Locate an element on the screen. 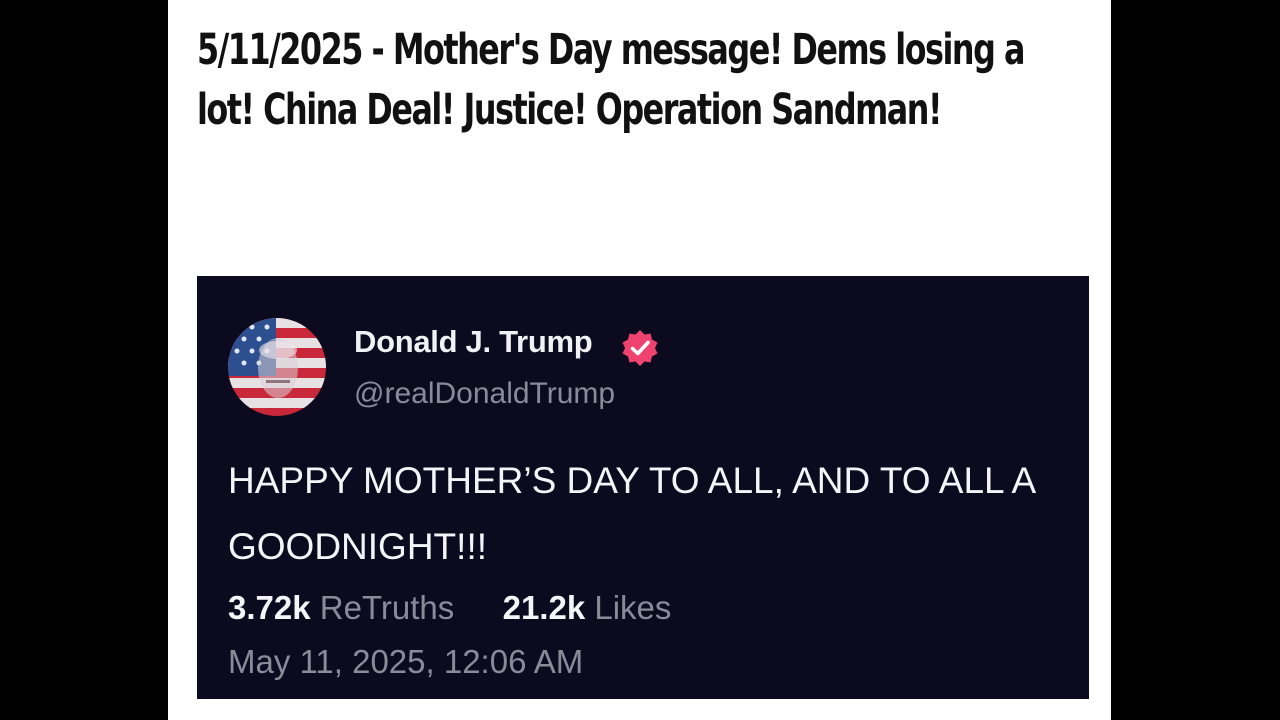 The height and width of the screenshot is (720, 1280). retruths-stat: 3.72k ReTruths is located at coordinates (345, 607).